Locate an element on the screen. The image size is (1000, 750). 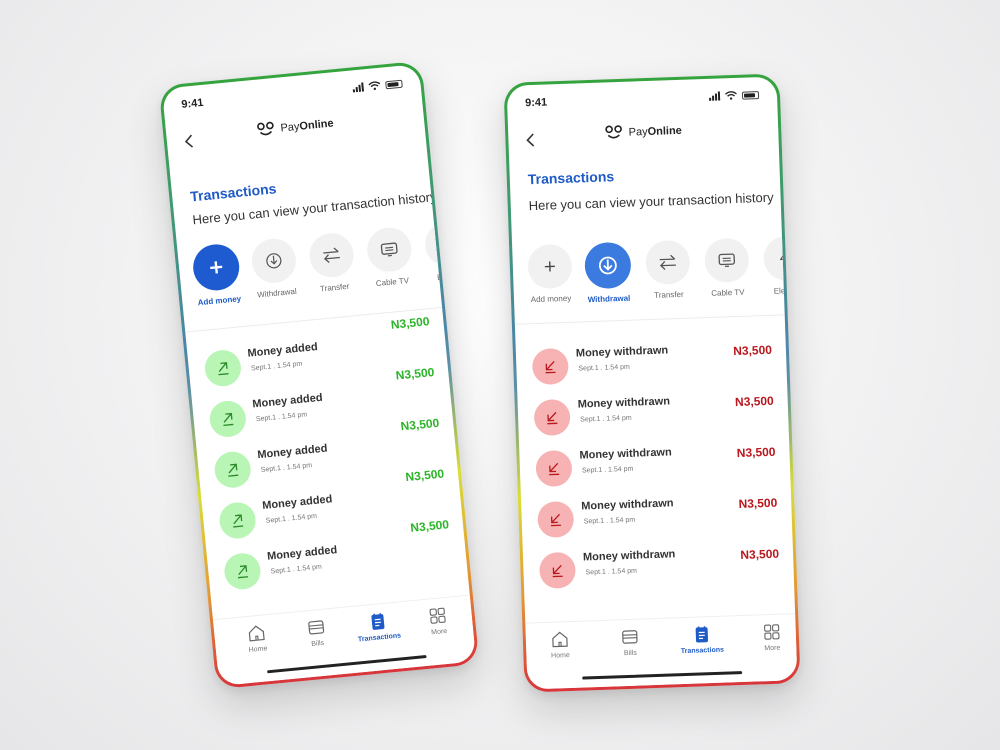
action-label: Cable TV is located at coordinates (728, 292).